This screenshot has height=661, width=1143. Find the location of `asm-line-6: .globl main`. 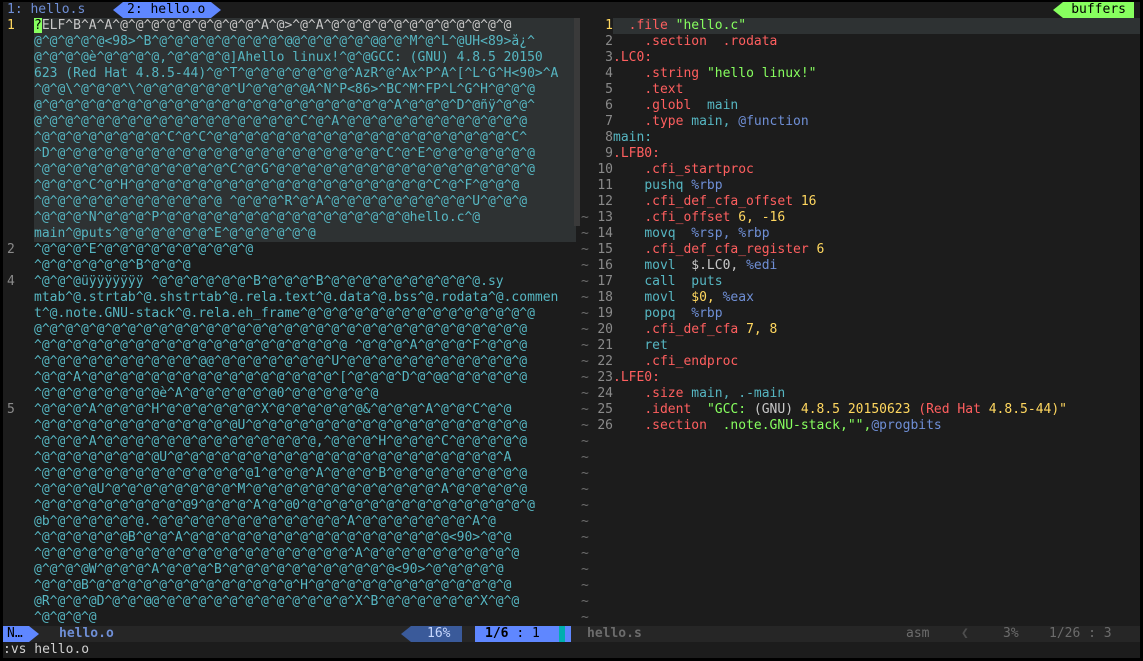

asm-line-6: .globl main is located at coordinates (691, 105).